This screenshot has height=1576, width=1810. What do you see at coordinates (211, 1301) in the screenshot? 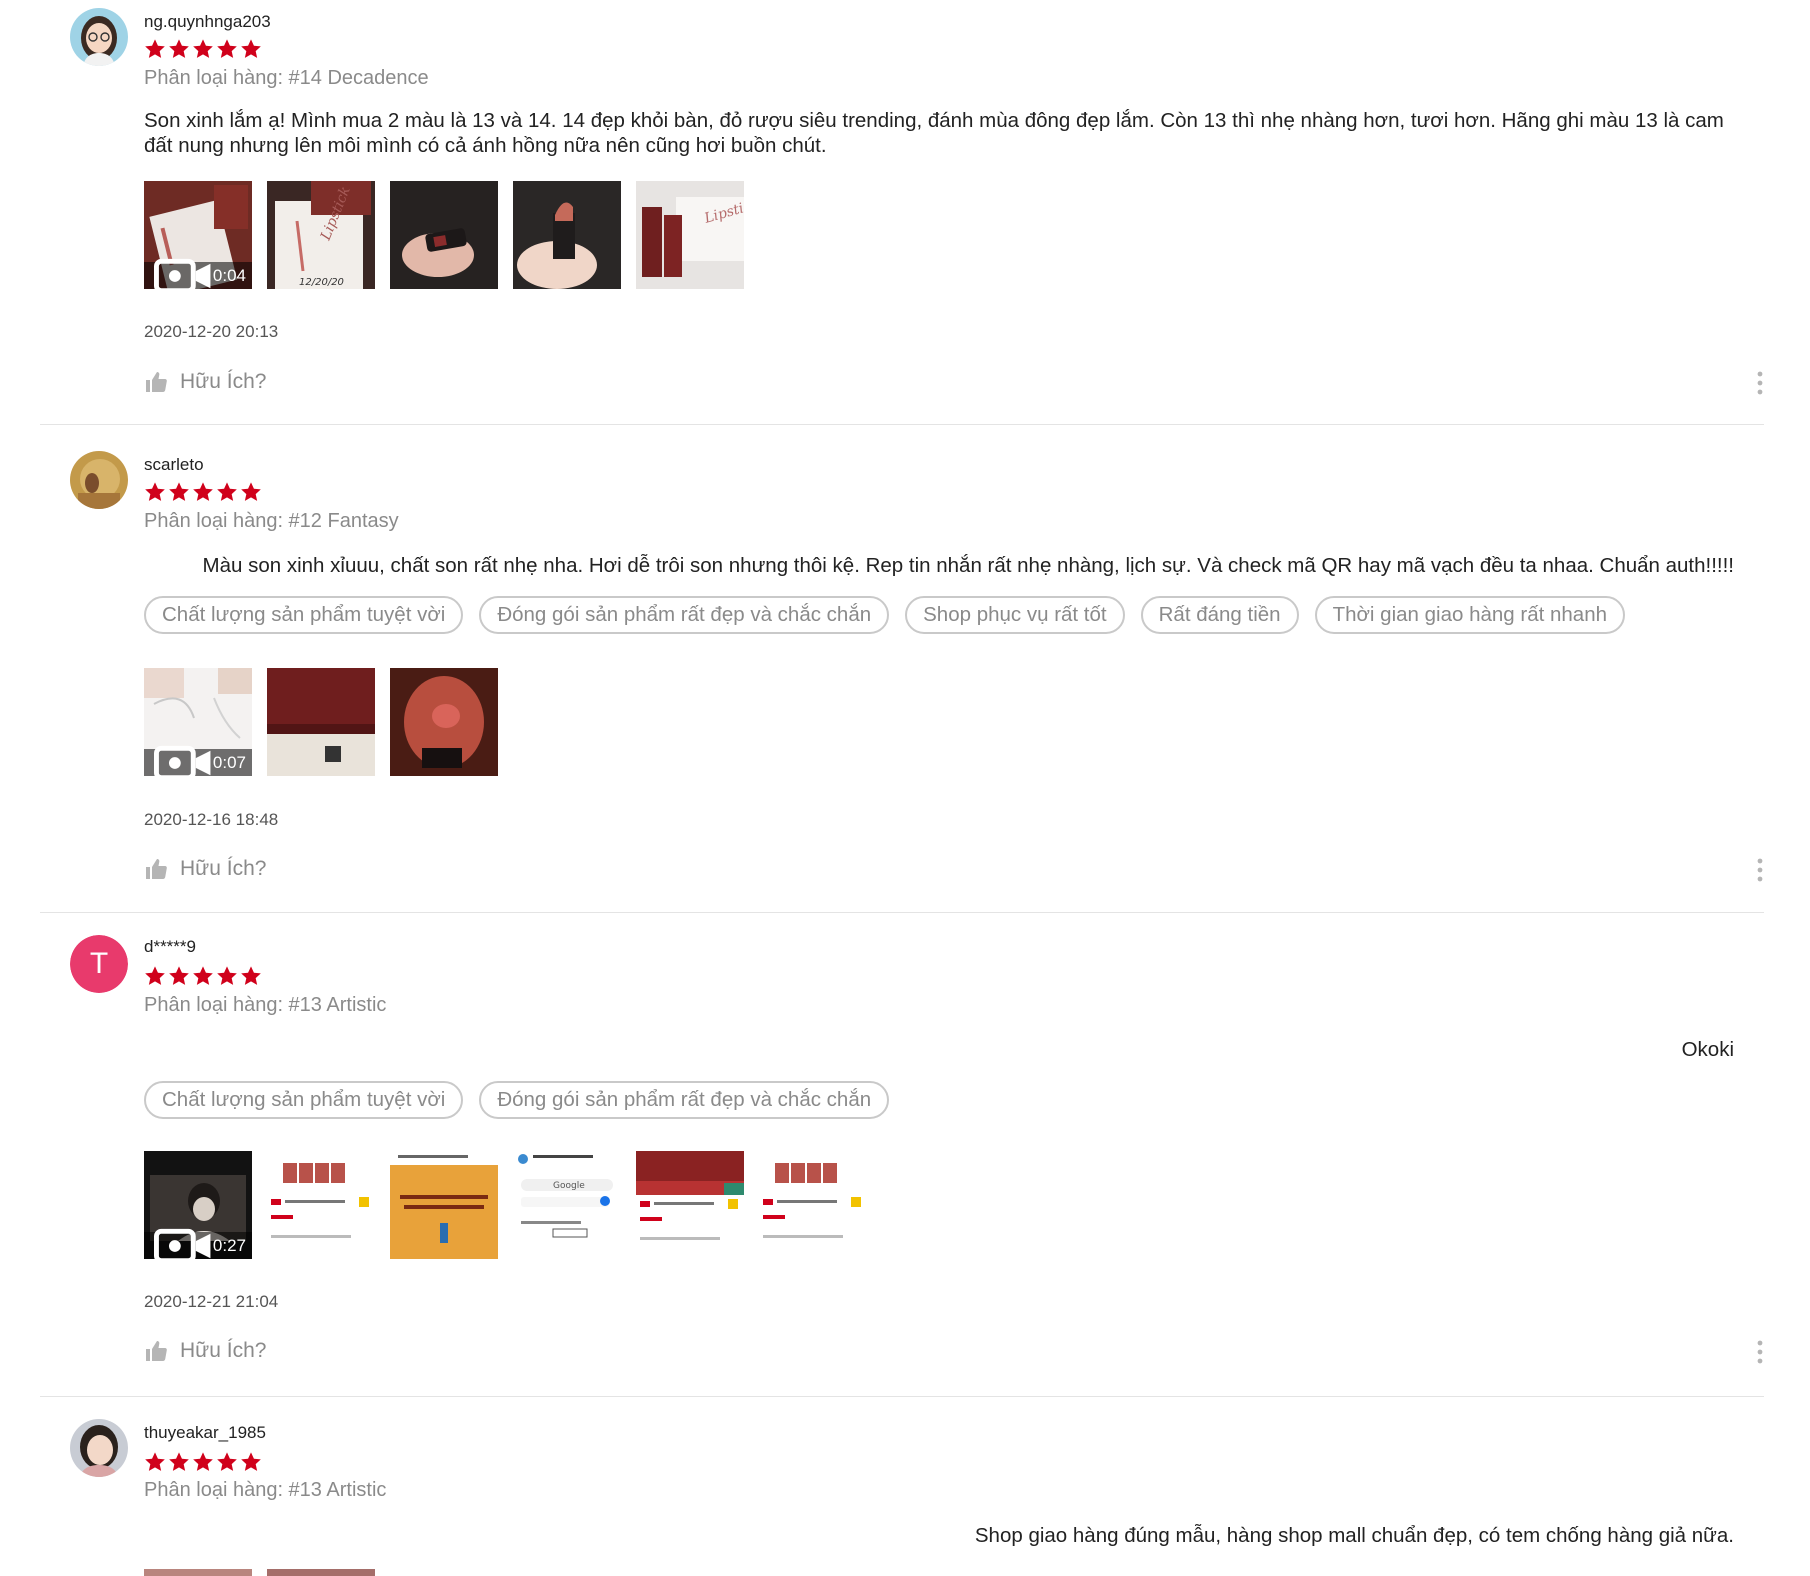
I see `review-date: 2020-12-21 21:04` at bounding box center [211, 1301].